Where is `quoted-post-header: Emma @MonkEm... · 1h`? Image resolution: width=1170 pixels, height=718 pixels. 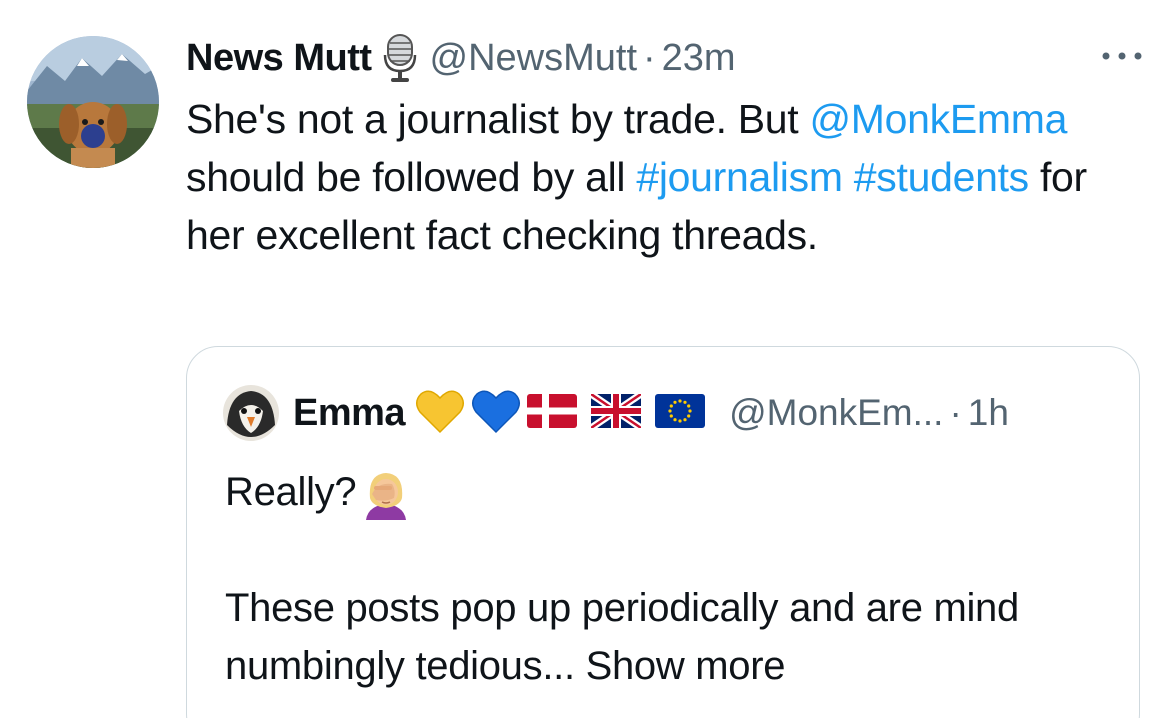 quoted-post-header: Emma @MonkEm... · 1h is located at coordinates (616, 413).